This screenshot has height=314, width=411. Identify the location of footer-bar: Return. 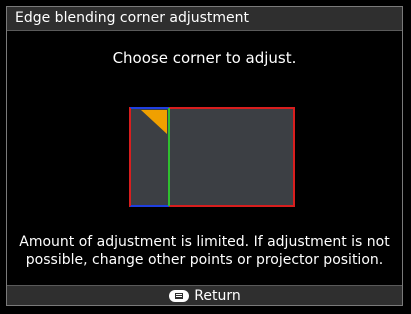
(204, 295).